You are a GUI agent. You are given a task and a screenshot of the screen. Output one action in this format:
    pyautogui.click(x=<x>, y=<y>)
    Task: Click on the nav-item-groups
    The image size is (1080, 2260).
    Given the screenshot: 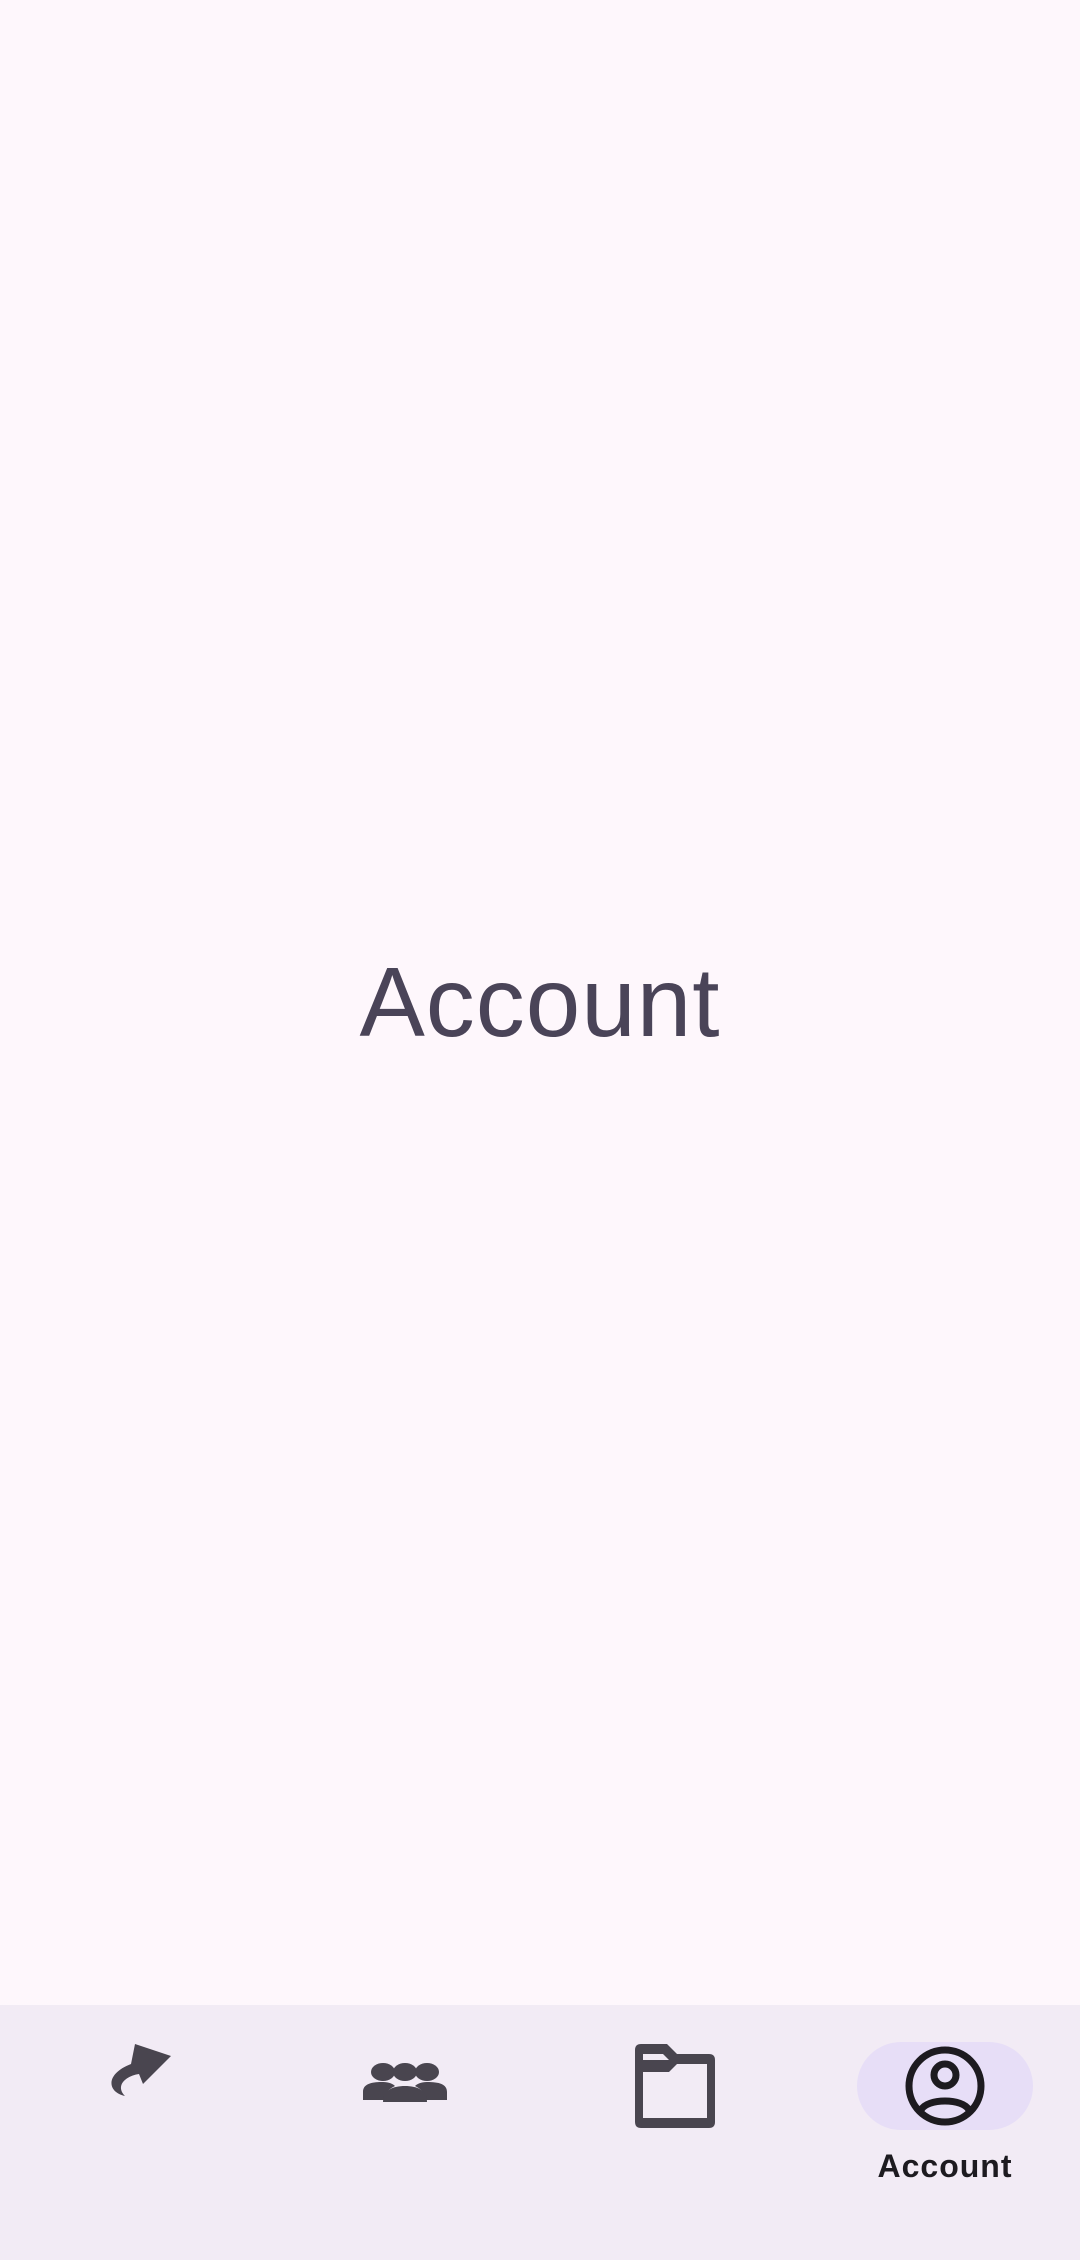 What is the action you would take?
    pyautogui.click(x=405, y=2132)
    